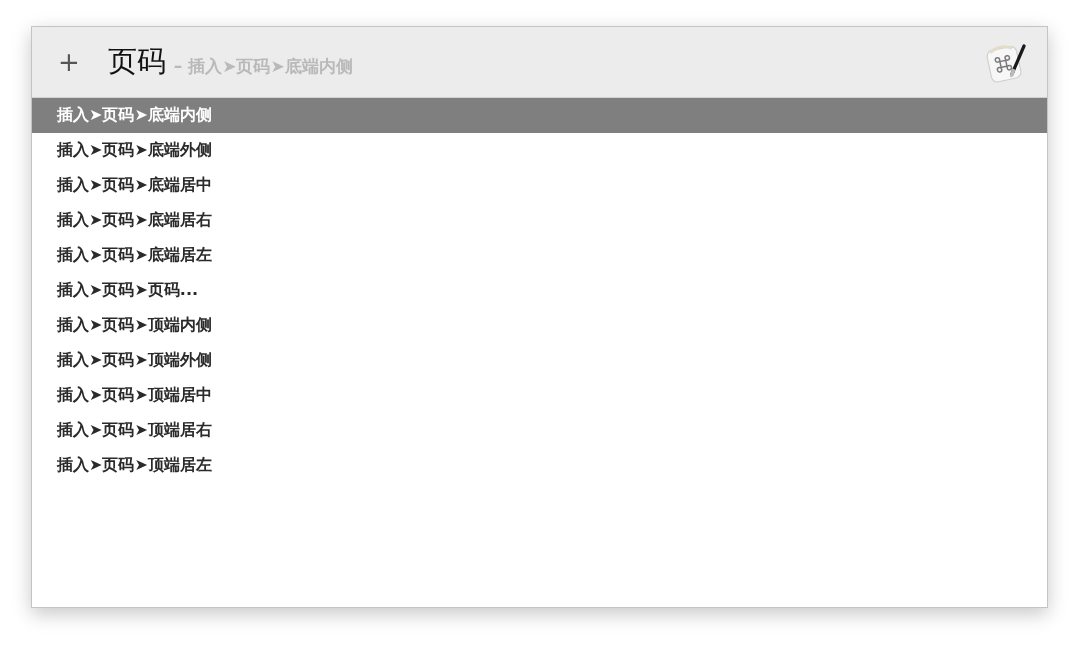 This screenshot has height=646, width=1080. I want to click on result-item: 插入➤页码➤底端外侧, so click(539, 150).